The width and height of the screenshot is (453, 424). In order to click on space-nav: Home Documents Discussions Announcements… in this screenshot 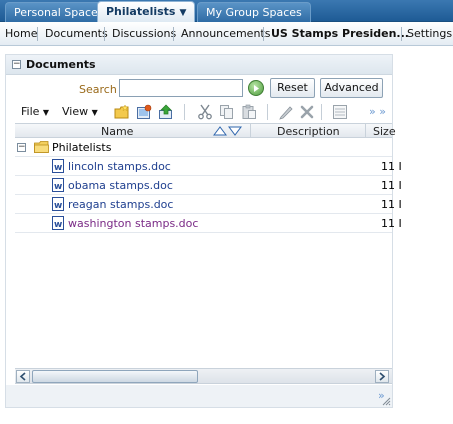, I will do `click(226, 34)`.